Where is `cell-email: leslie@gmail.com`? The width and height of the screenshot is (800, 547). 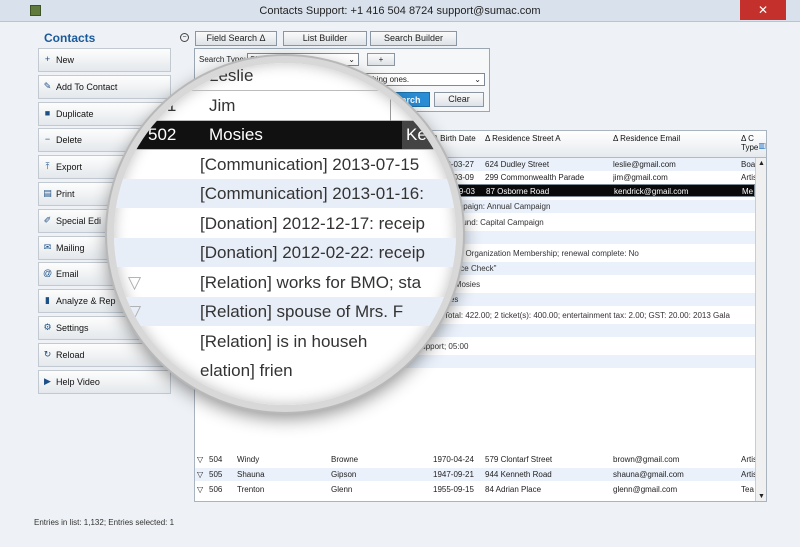
cell-email: leslie@gmail.com is located at coordinates (644, 164).